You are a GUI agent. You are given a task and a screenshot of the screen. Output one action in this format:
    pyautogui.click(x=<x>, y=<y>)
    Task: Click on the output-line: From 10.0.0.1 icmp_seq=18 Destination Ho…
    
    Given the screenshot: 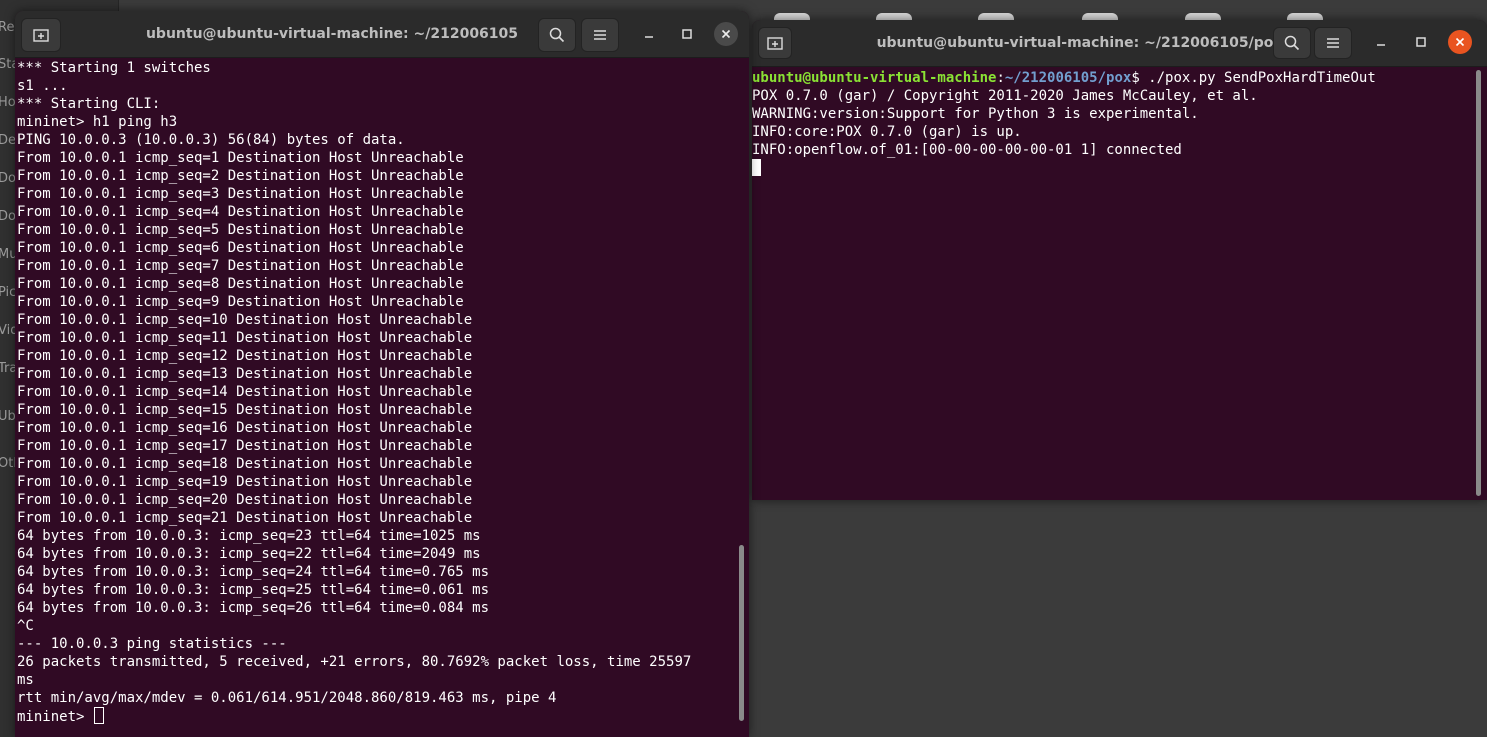 What is the action you would take?
    pyautogui.click(x=245, y=464)
    